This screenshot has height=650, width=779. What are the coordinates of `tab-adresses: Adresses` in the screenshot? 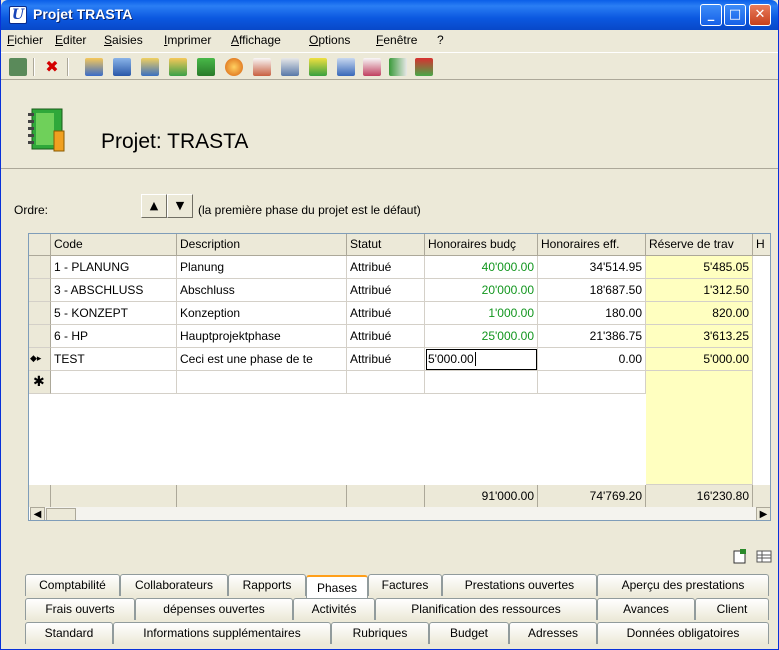 It's located at (553, 633).